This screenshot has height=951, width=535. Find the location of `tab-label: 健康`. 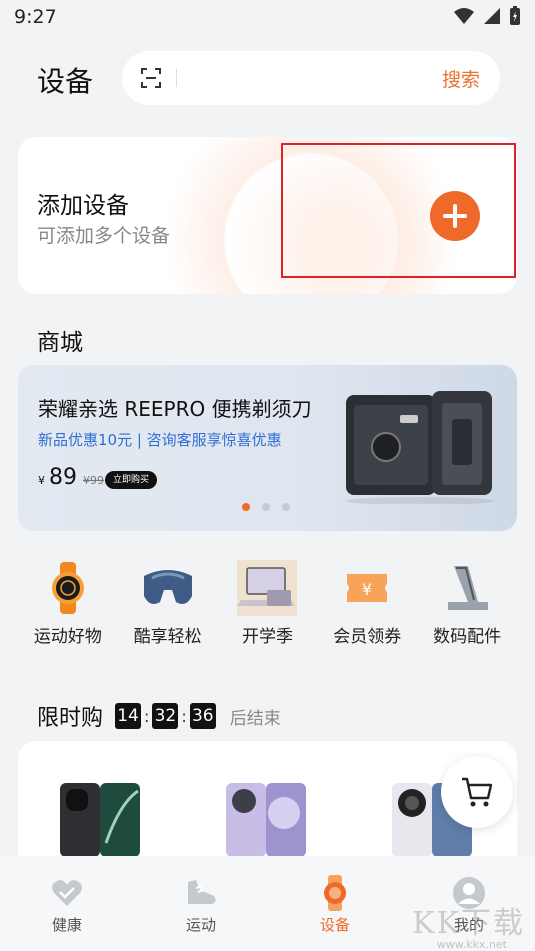

tab-label: 健康 is located at coordinates (66, 925).